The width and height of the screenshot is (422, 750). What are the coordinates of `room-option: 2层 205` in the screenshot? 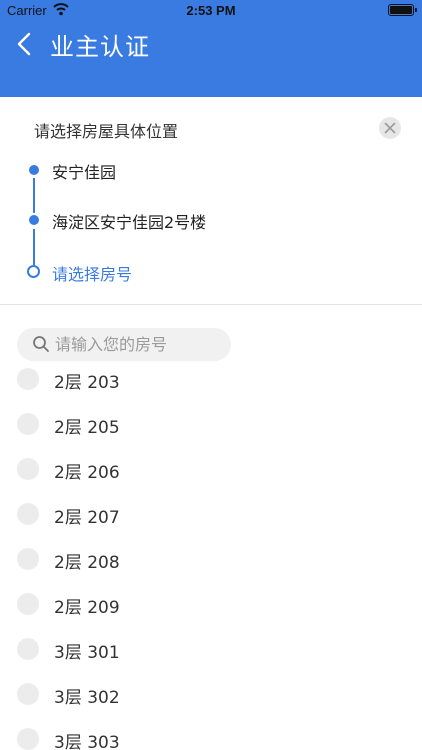 It's located at (211, 423).